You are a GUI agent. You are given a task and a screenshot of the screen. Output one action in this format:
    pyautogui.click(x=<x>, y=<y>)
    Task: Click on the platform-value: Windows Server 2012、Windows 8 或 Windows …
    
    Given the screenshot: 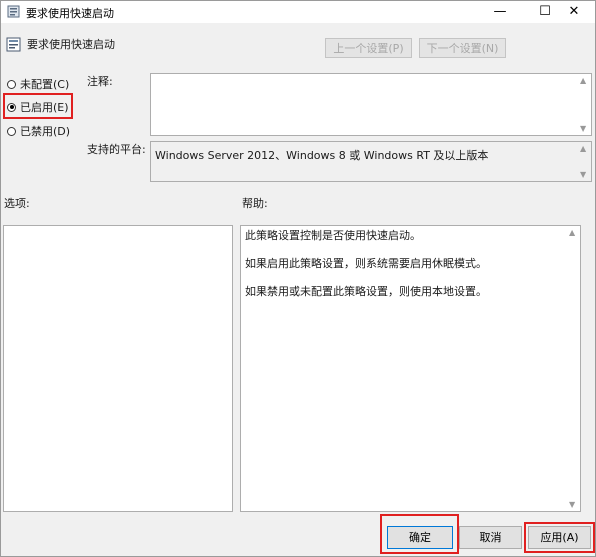 What is the action you would take?
    pyautogui.click(x=322, y=155)
    